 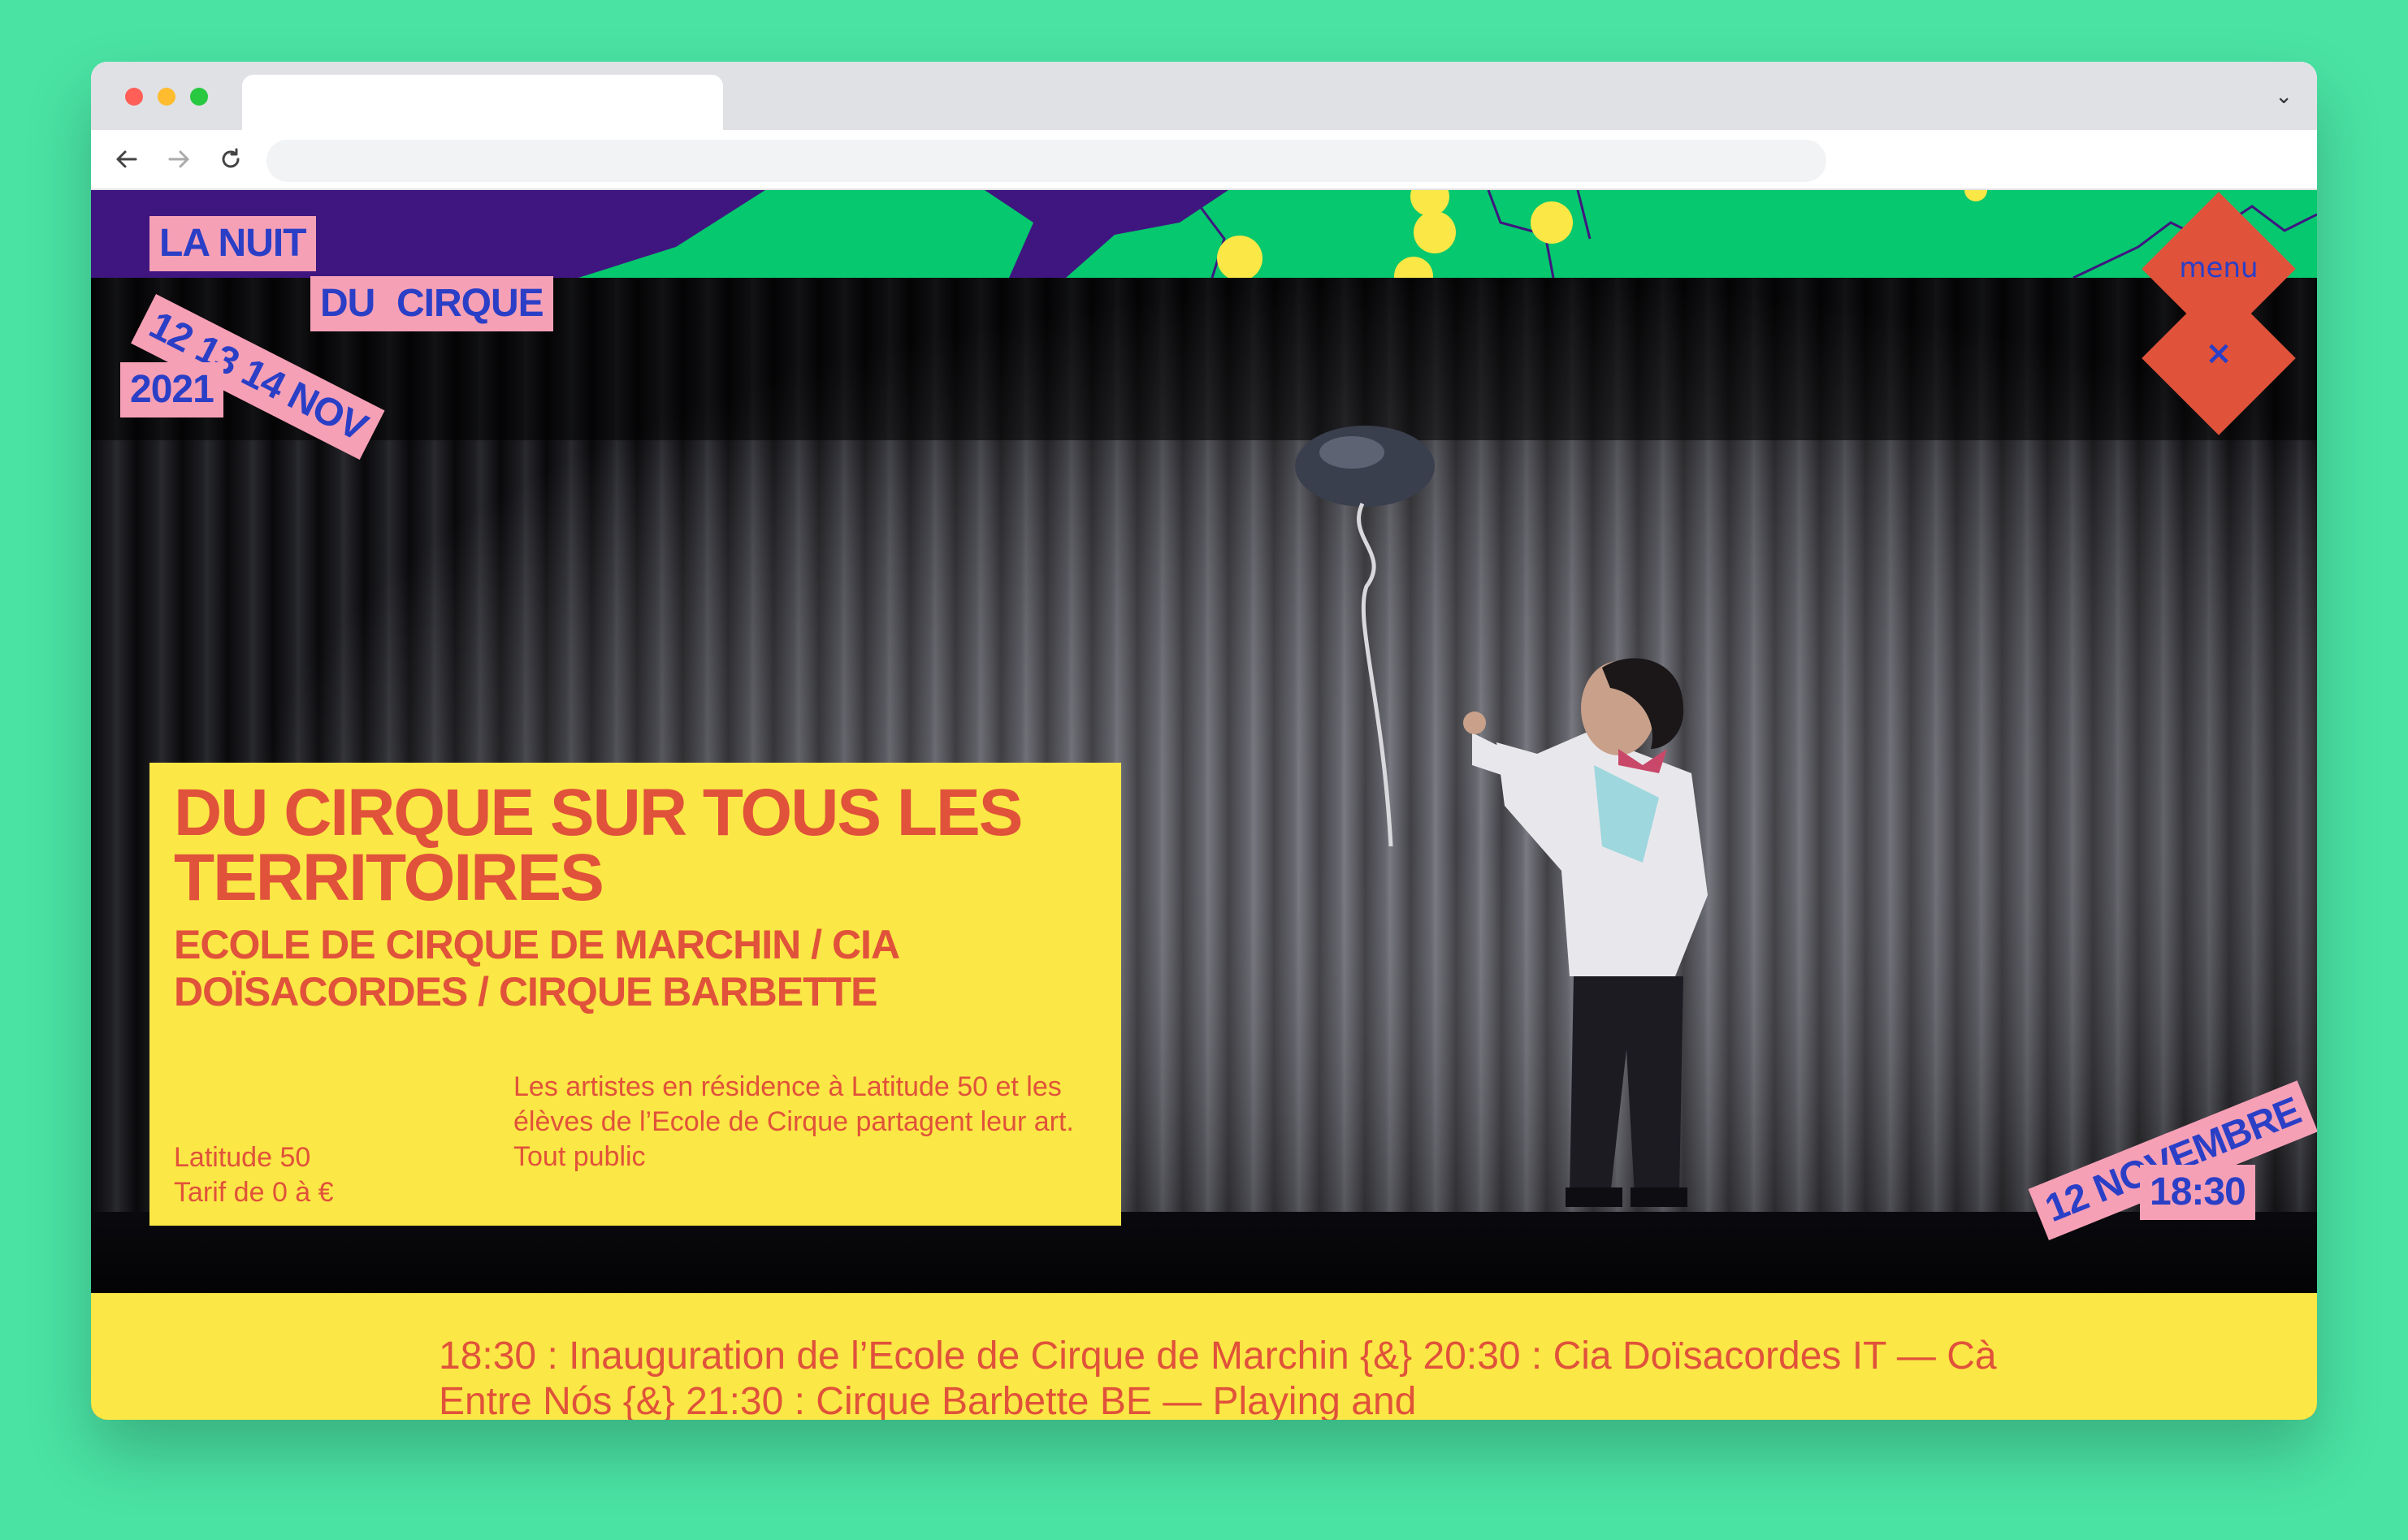 I want to click on reload-icon, so click(x=231, y=158).